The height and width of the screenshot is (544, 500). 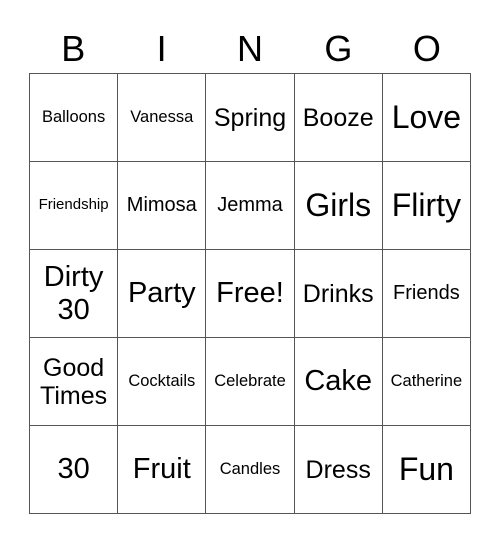 I want to click on bingo-cell: Girls, so click(x=338, y=206).